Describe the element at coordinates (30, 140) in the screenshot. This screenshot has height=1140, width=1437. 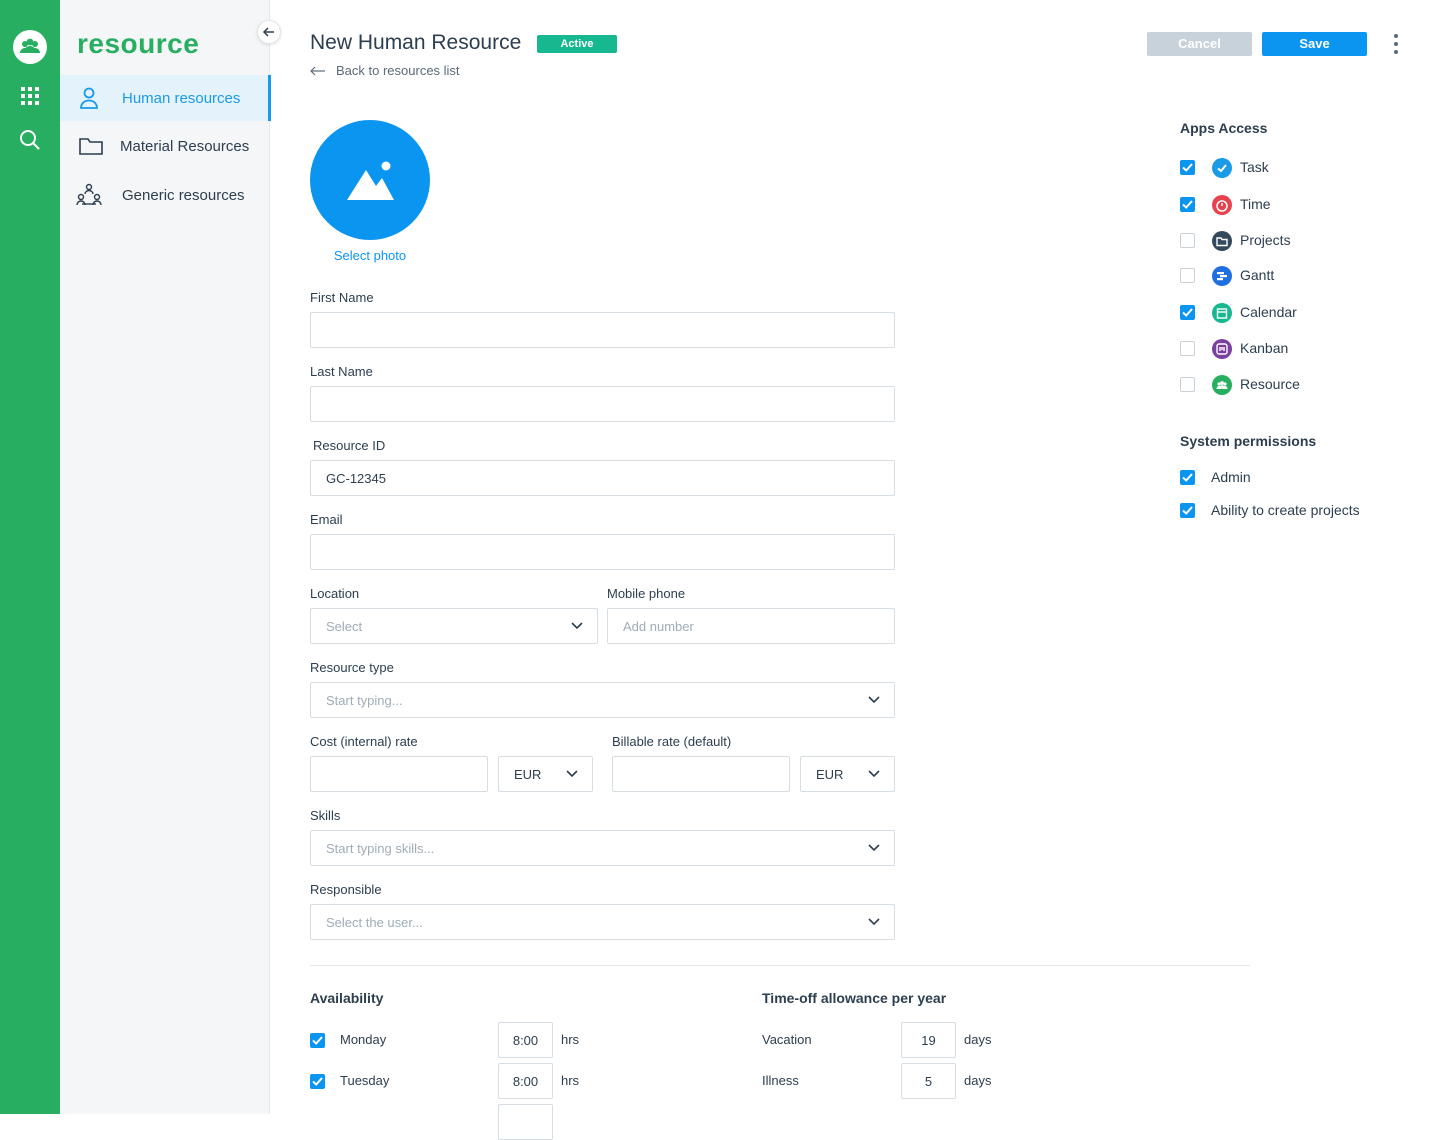
I see `search-icon` at that location.